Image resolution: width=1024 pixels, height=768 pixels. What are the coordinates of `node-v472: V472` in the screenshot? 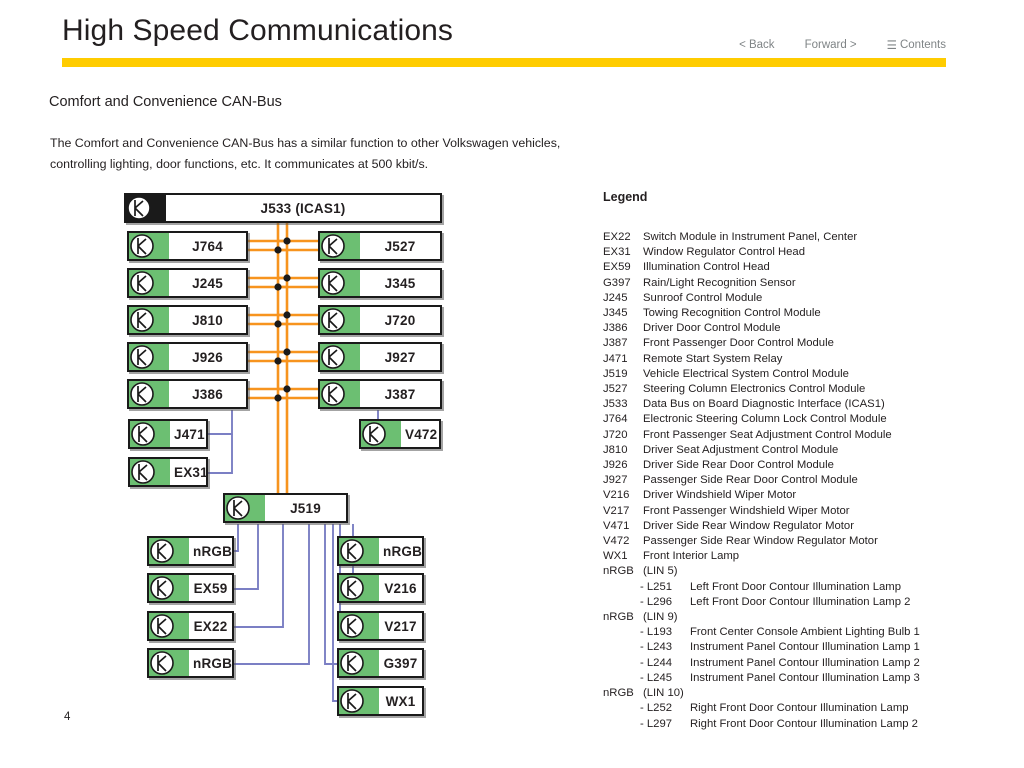 It's located at (400, 434).